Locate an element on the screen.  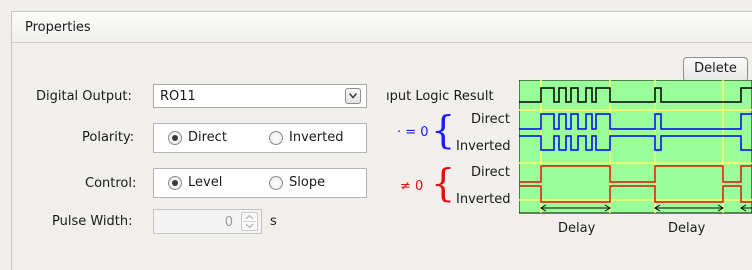
pulse-width-value: 0 is located at coordinates (228, 222).